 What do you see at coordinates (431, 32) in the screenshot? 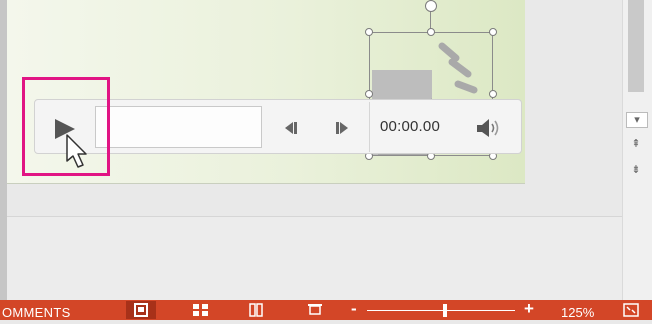
I see `resize-handle-top` at bounding box center [431, 32].